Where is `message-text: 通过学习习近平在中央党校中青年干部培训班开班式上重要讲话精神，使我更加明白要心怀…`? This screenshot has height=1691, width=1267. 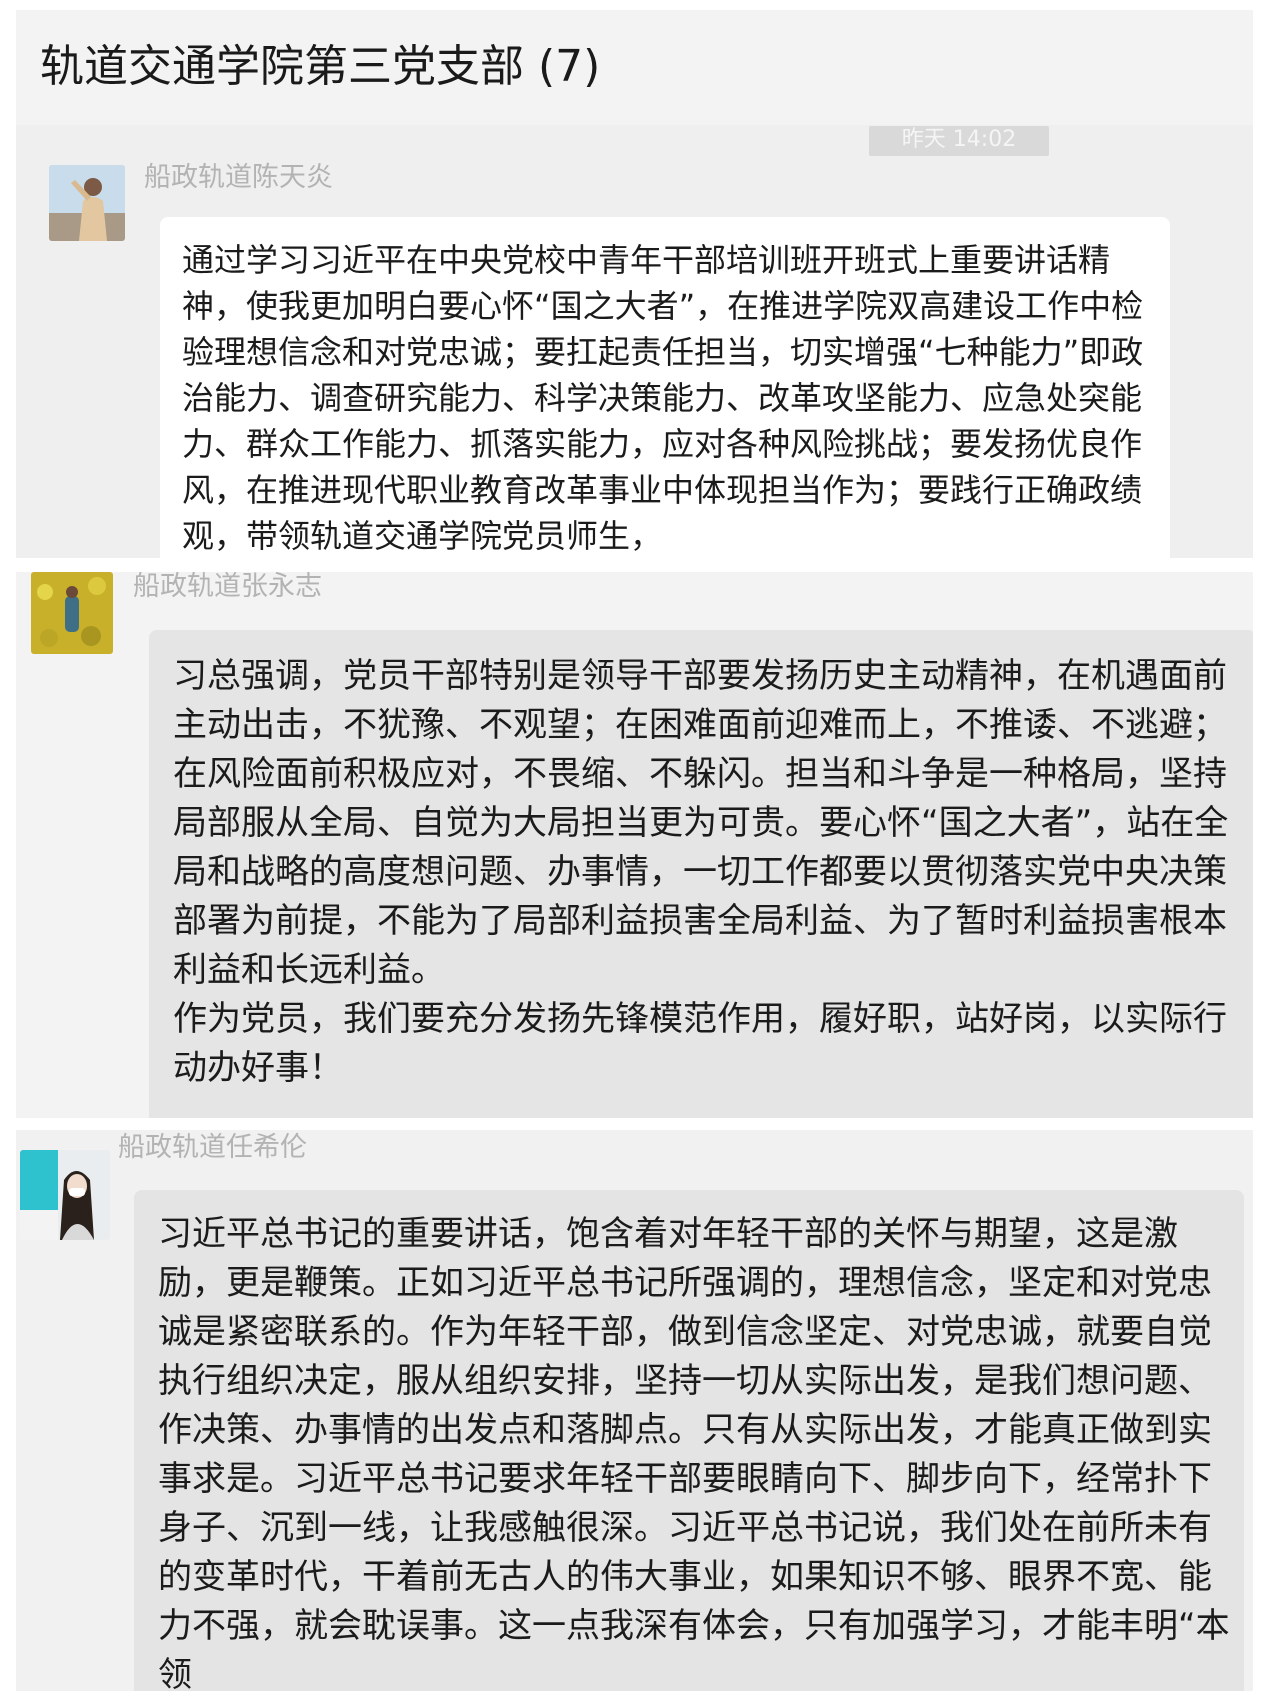 message-text: 通过学习习近平在中央党校中青年干部培训班开班式上重要讲话精神，使我更加明白要心怀… is located at coordinates (663, 398).